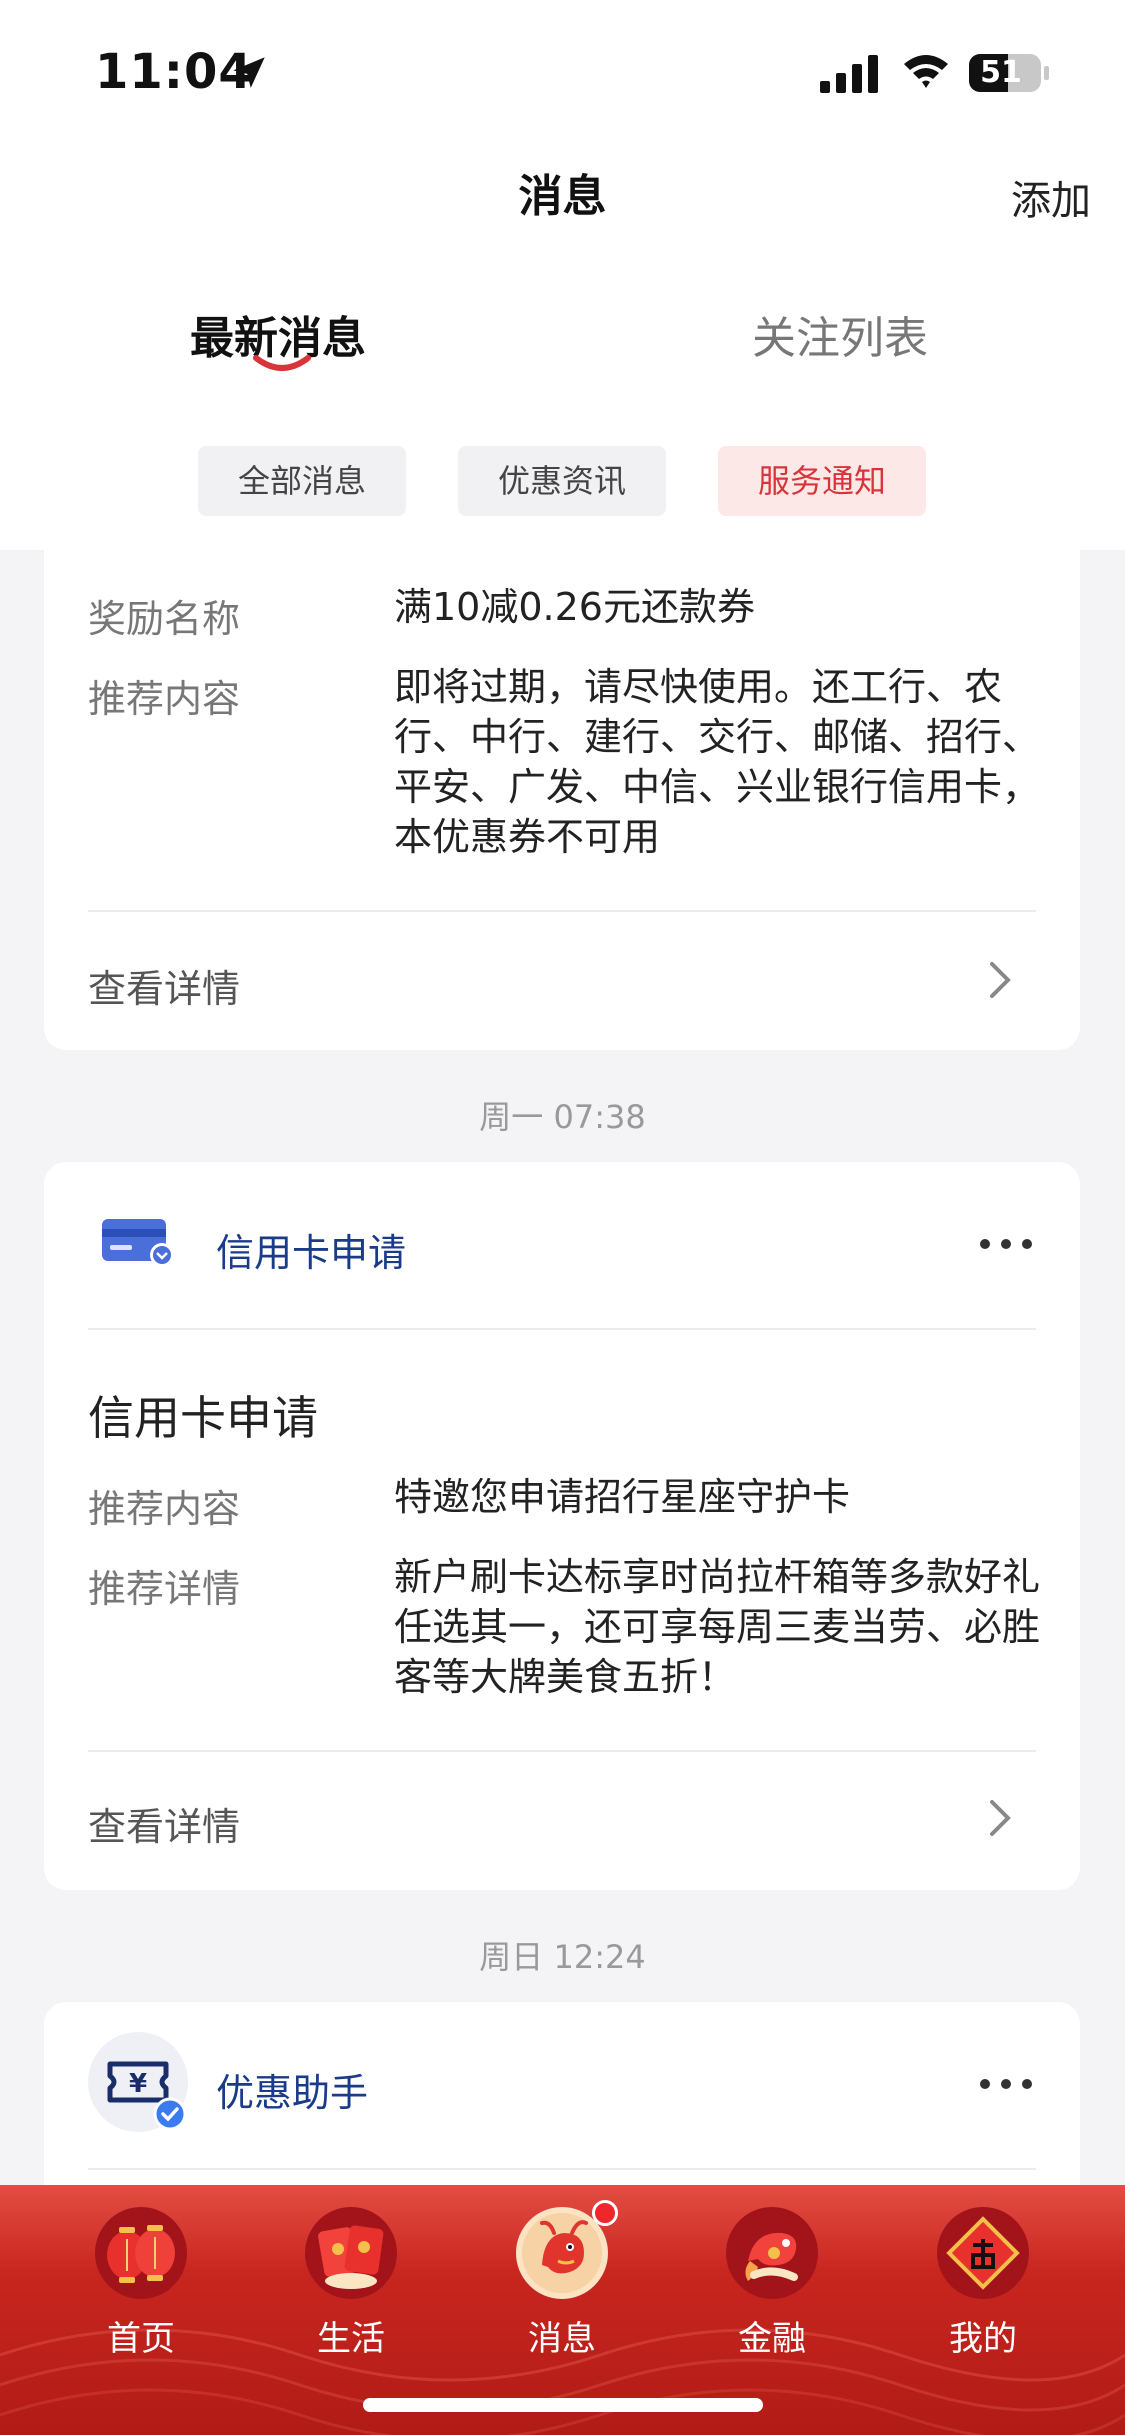  What do you see at coordinates (562, 196) in the screenshot?
I see `page-title: 消息` at bounding box center [562, 196].